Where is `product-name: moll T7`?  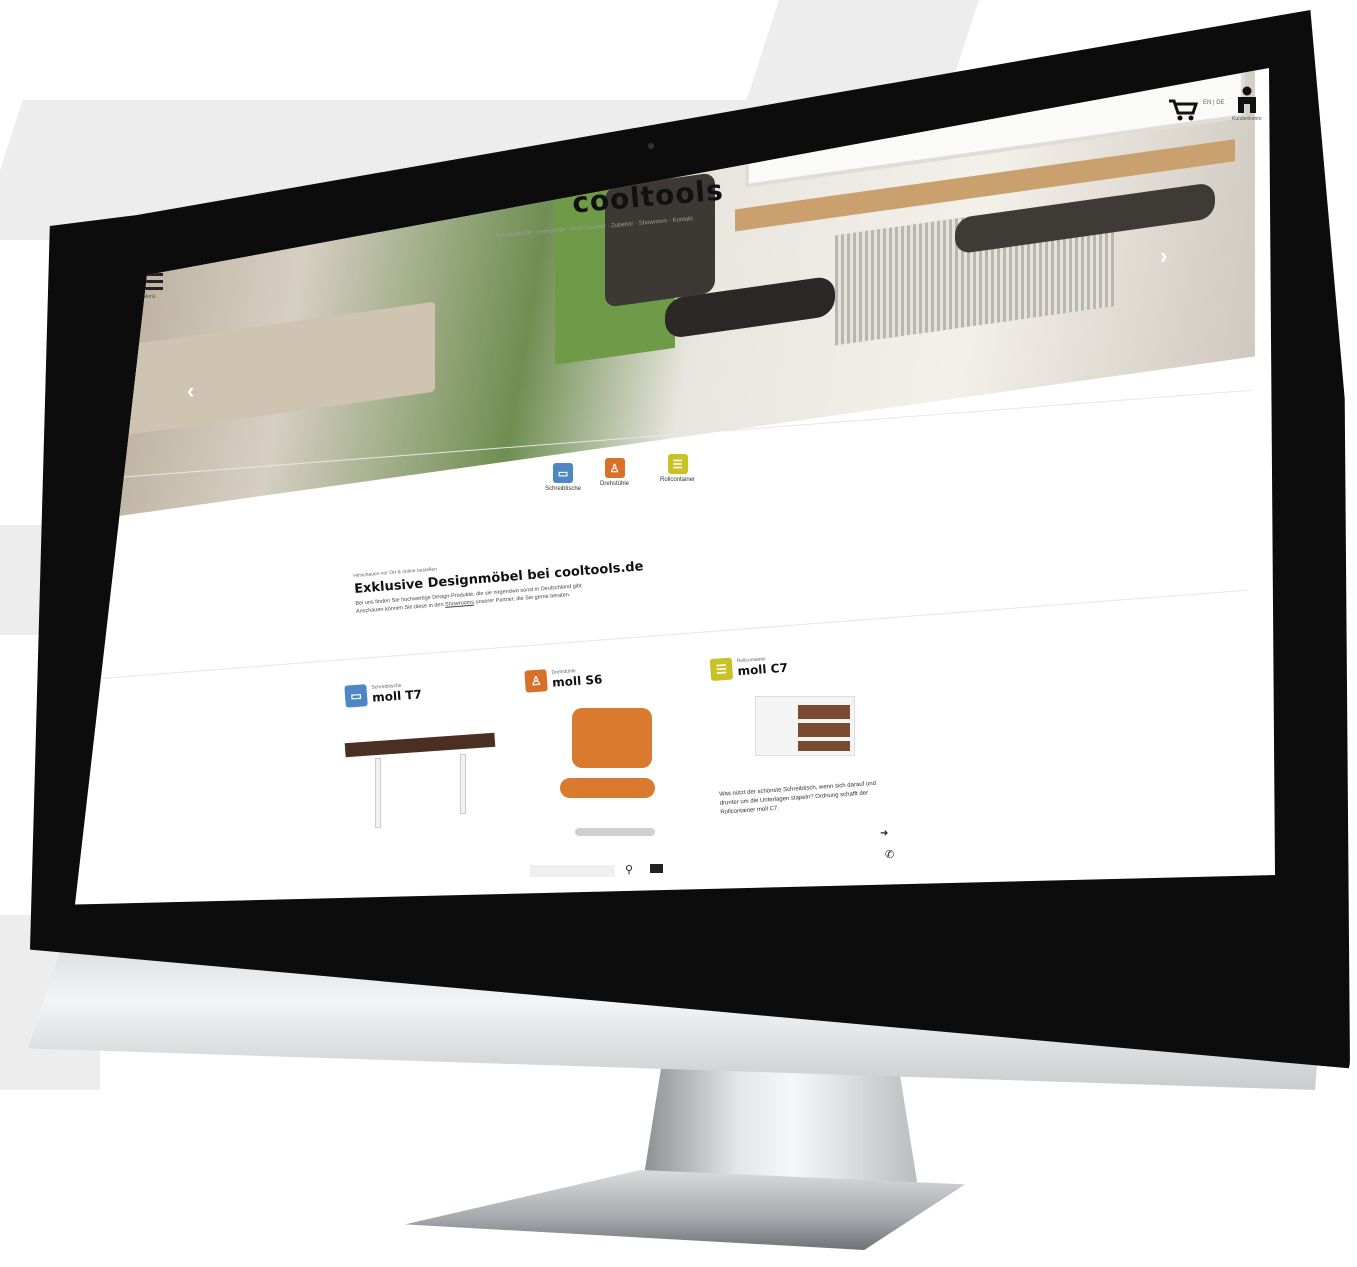 product-name: moll T7 is located at coordinates (397, 696).